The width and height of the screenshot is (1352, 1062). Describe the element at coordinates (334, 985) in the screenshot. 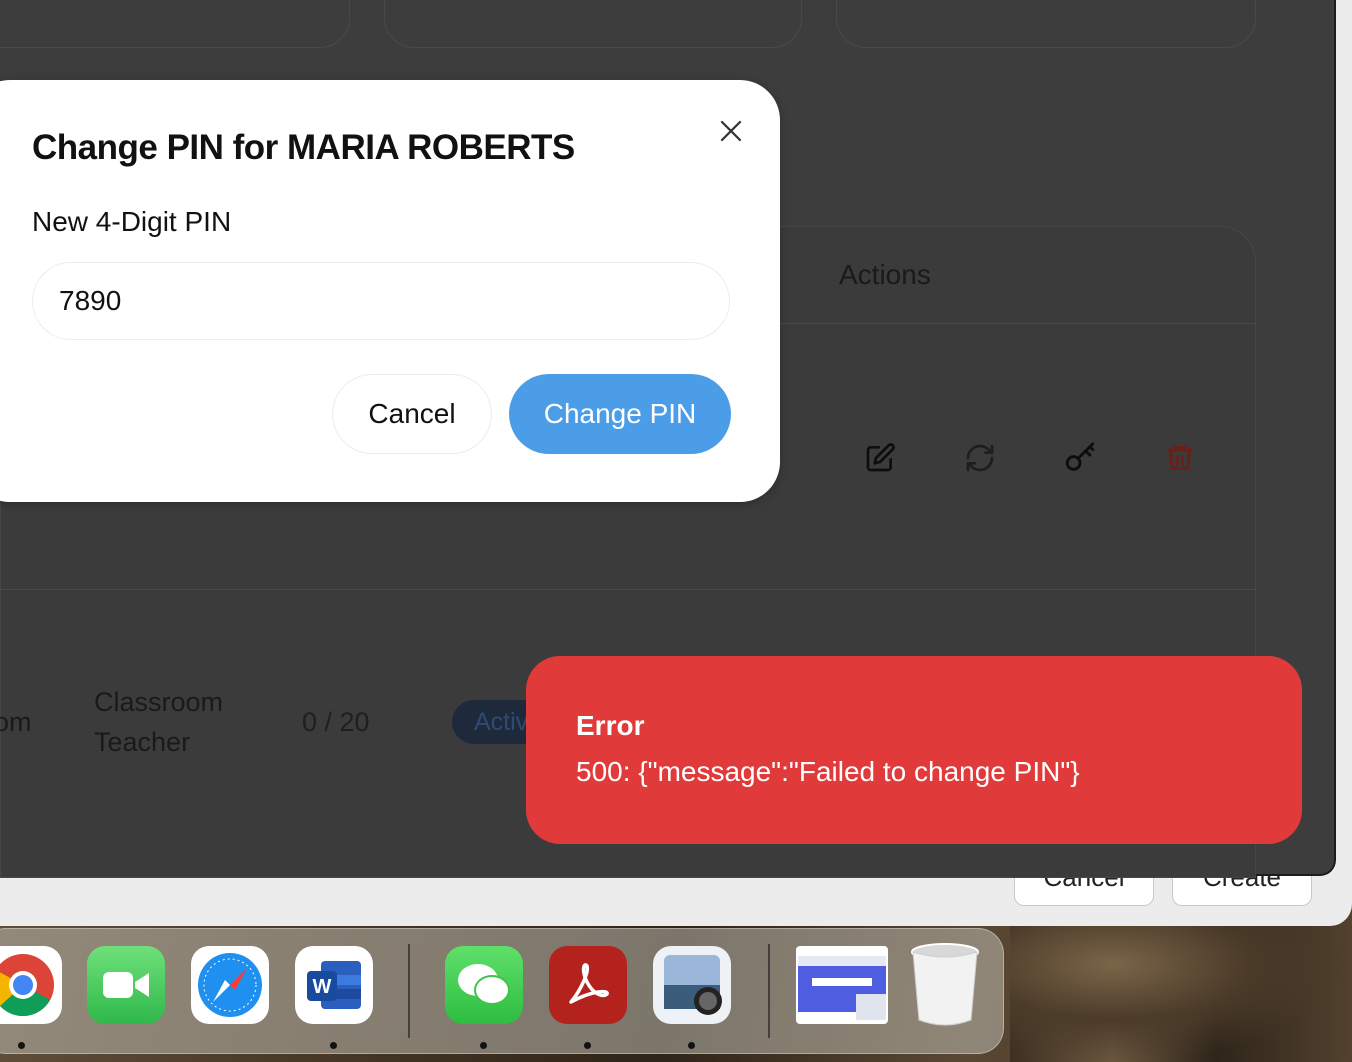

I see `word-icon: W` at that location.